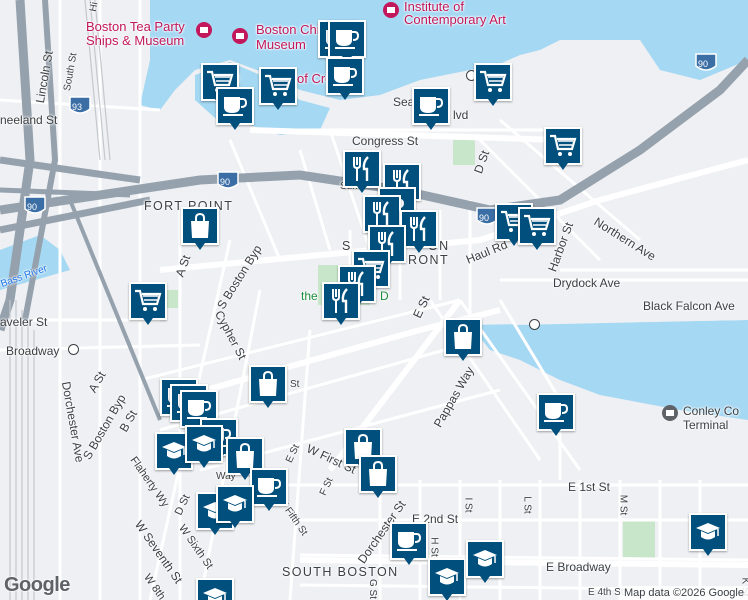 This screenshot has height=600, width=748. I want to click on poi-childrens-line2: Museum, so click(281, 45).